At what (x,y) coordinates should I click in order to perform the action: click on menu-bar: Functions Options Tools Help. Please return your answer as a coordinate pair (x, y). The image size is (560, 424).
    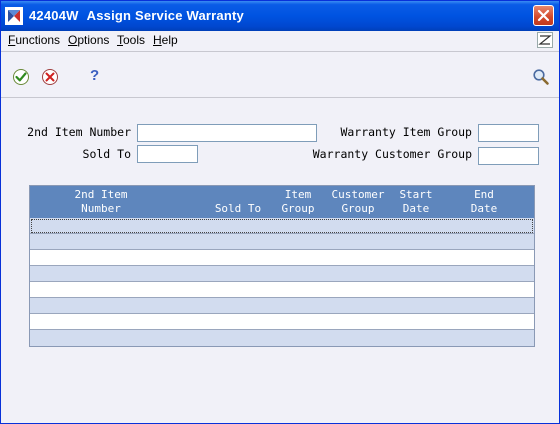
    Looking at the image, I should click on (280, 40).